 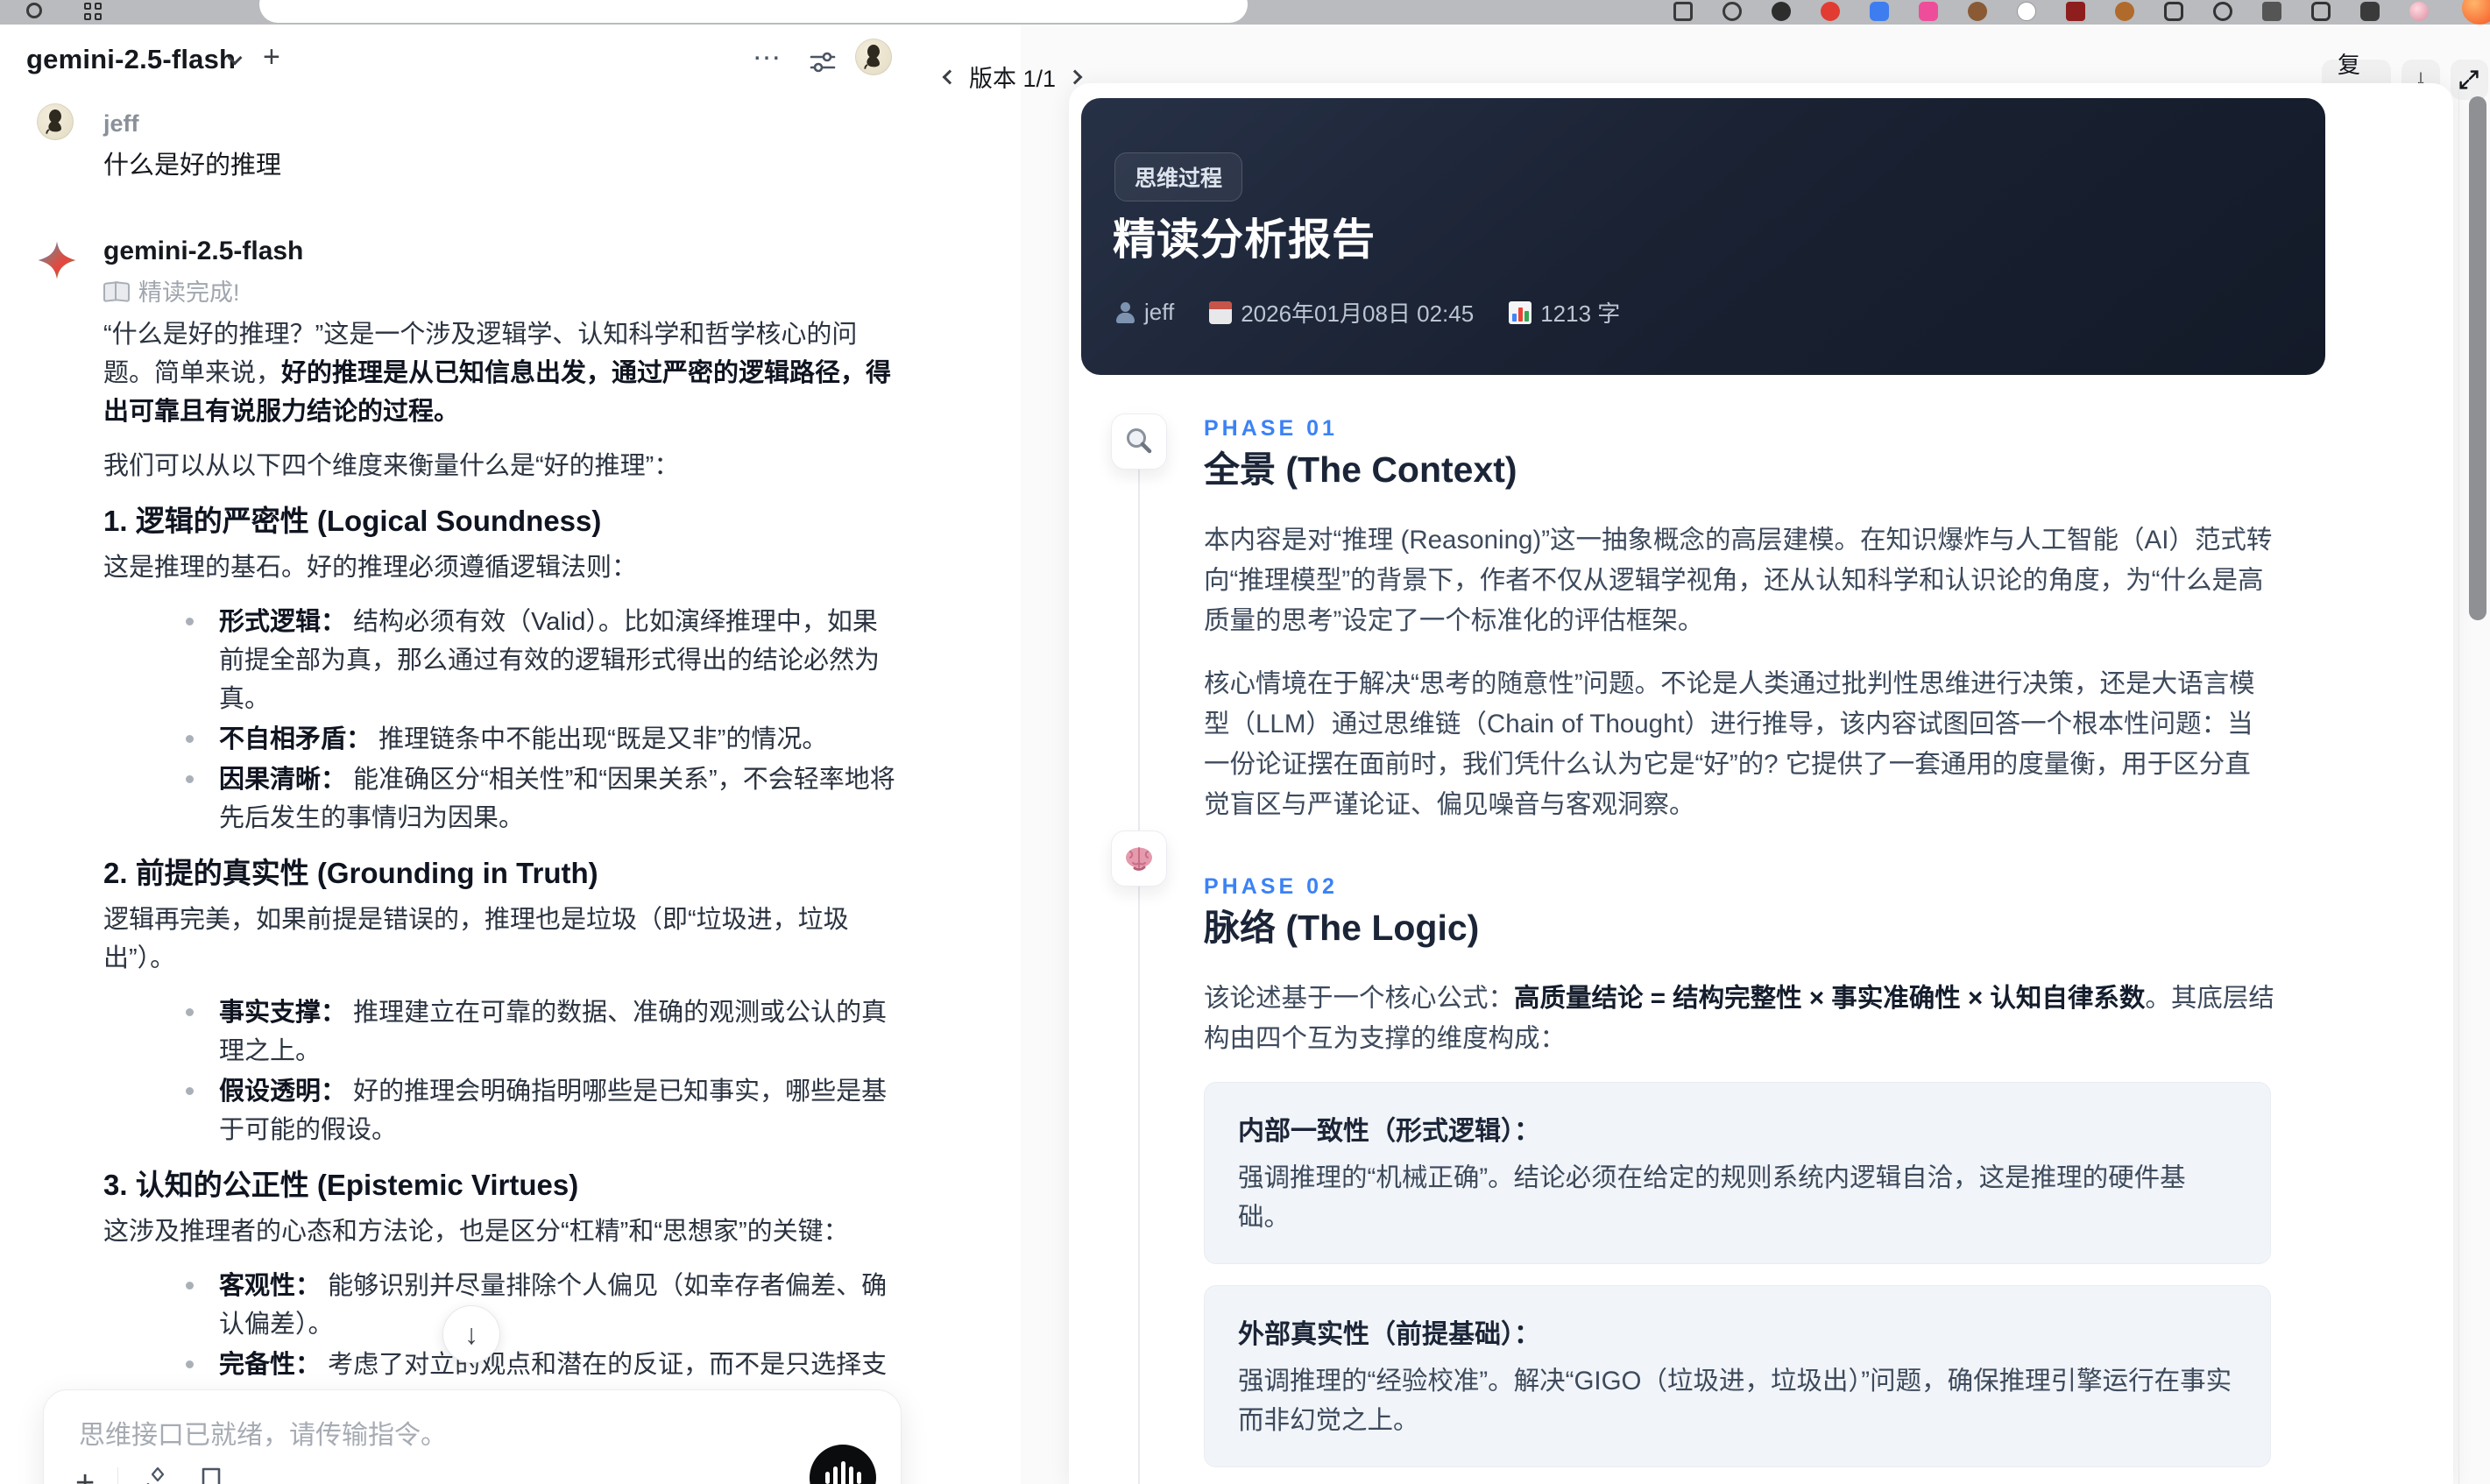 I want to click on tune-sliders-icon, so click(x=823, y=62).